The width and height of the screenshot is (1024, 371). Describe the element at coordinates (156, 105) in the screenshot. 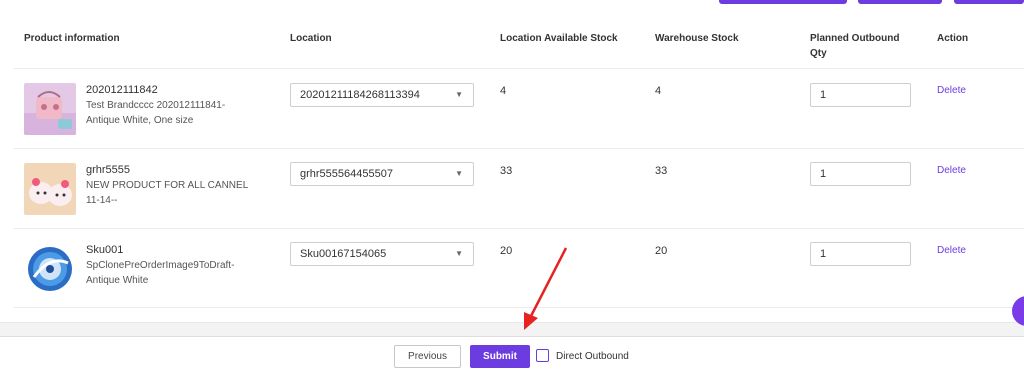

I see `description-line: Test Brandcccc 202012111841-` at that location.